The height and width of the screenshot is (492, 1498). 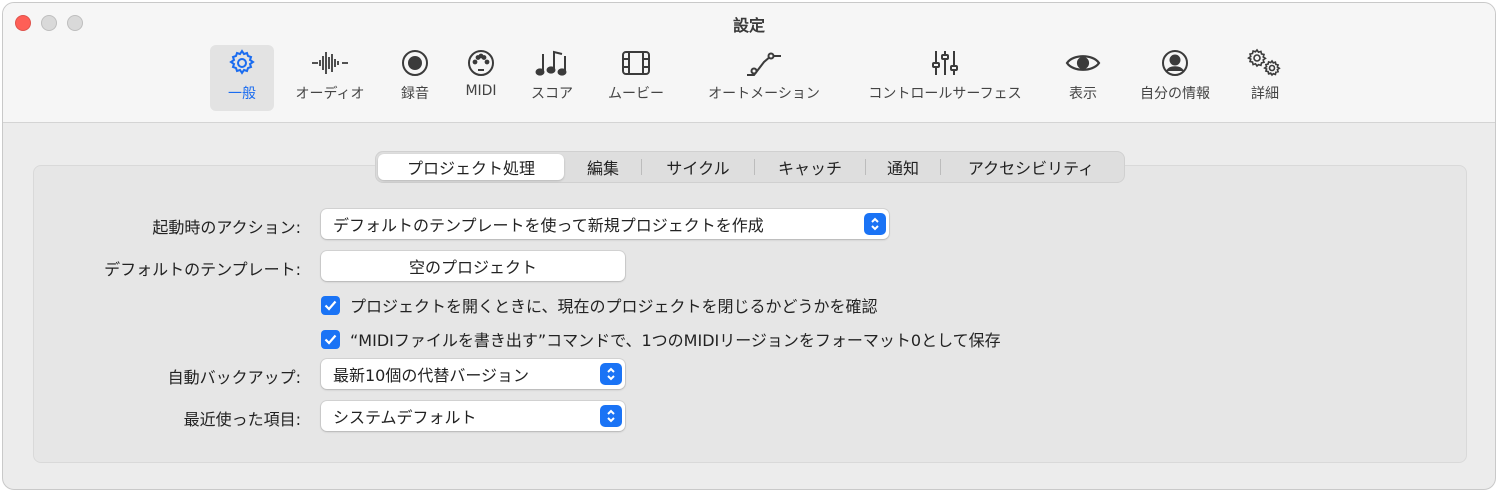 I want to click on confirm-close-row: プロジェクトを開くときに、現在のプロジェクトを閉じるかどうかを確認, so click(x=599, y=305).